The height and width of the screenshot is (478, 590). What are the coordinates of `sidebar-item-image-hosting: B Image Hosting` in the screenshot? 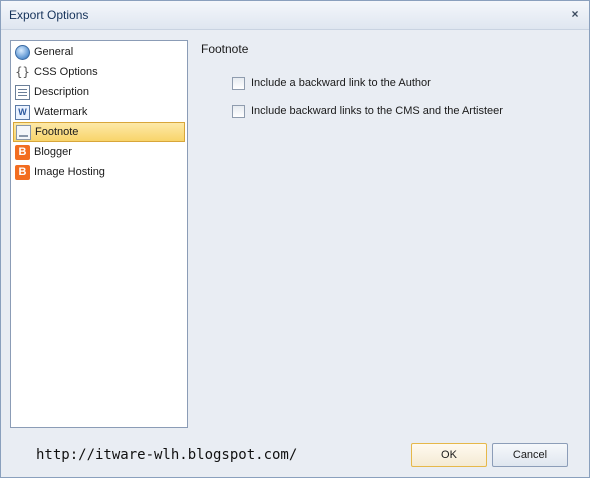 It's located at (99, 172).